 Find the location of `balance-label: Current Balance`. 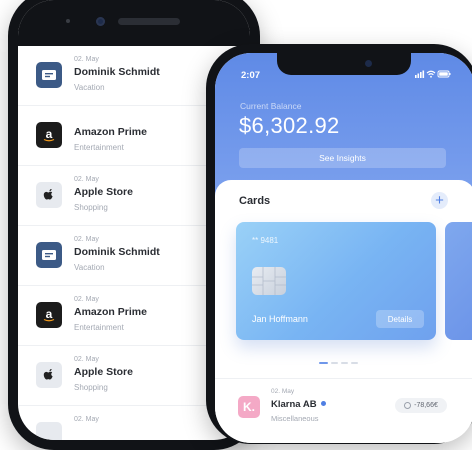

balance-label: Current Balance is located at coordinates (271, 106).